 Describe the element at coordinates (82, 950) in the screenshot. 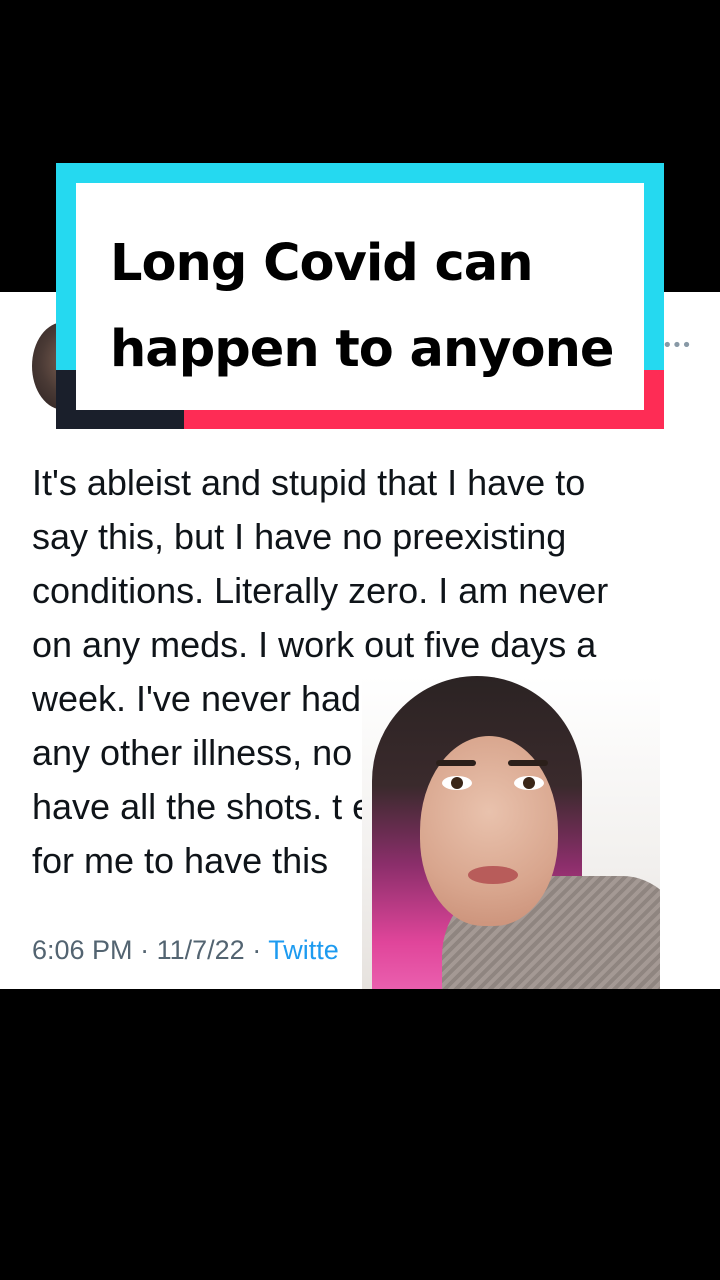

I see `tweet-time: 6:06 PM` at that location.